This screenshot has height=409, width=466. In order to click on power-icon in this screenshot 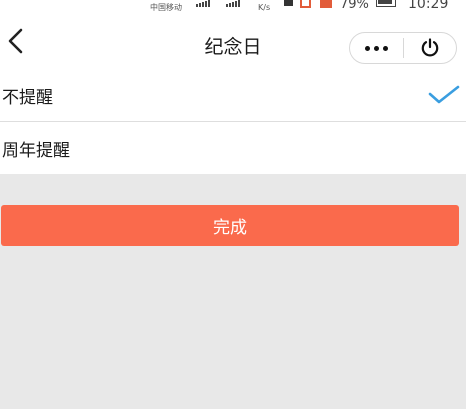, I will do `click(430, 48)`.